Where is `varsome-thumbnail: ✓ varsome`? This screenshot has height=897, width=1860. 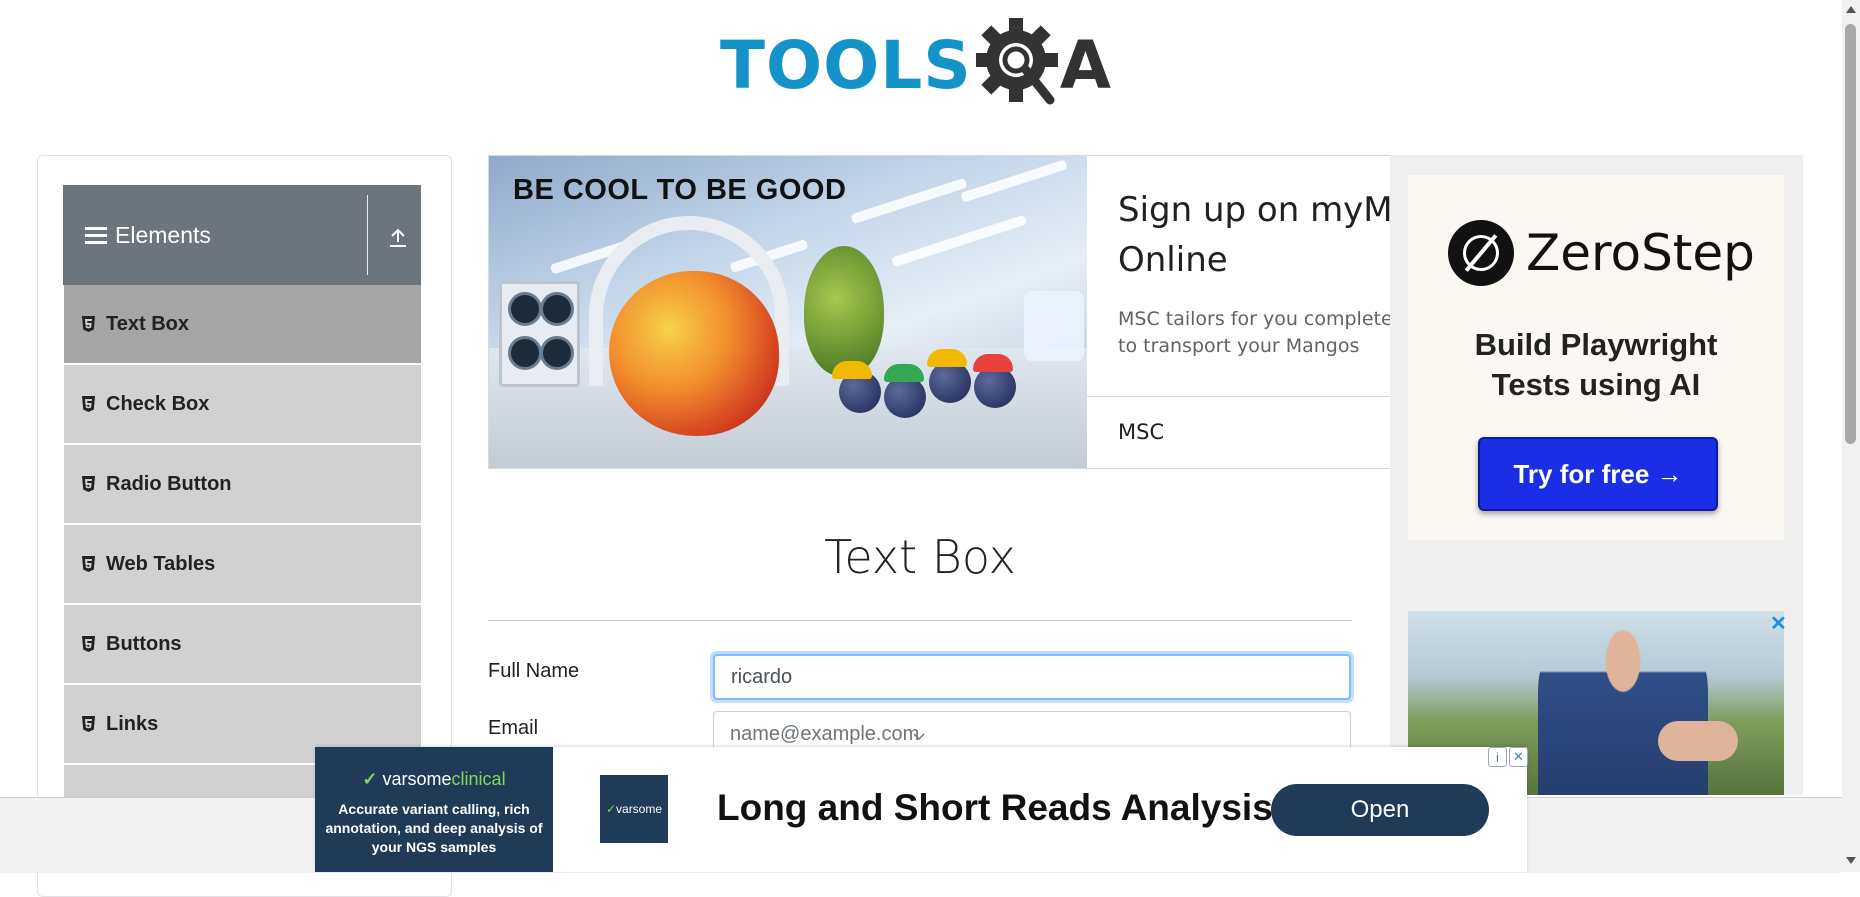 varsome-thumbnail: ✓ varsome is located at coordinates (634, 809).